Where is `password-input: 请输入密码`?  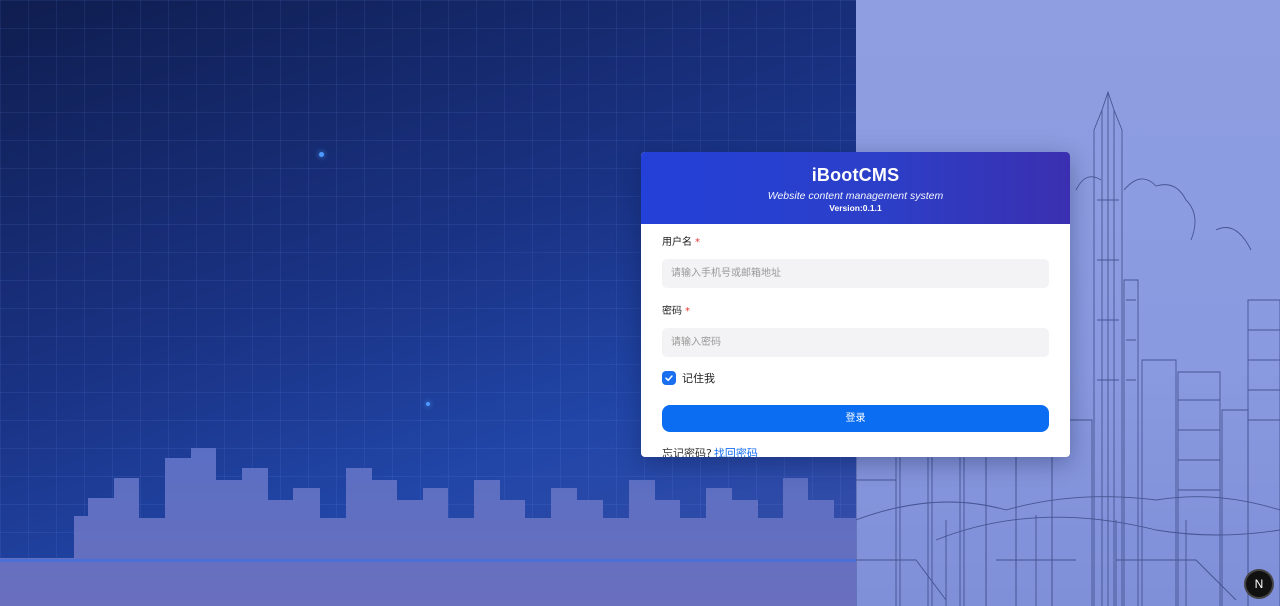
password-input: 请输入密码 is located at coordinates (855, 342).